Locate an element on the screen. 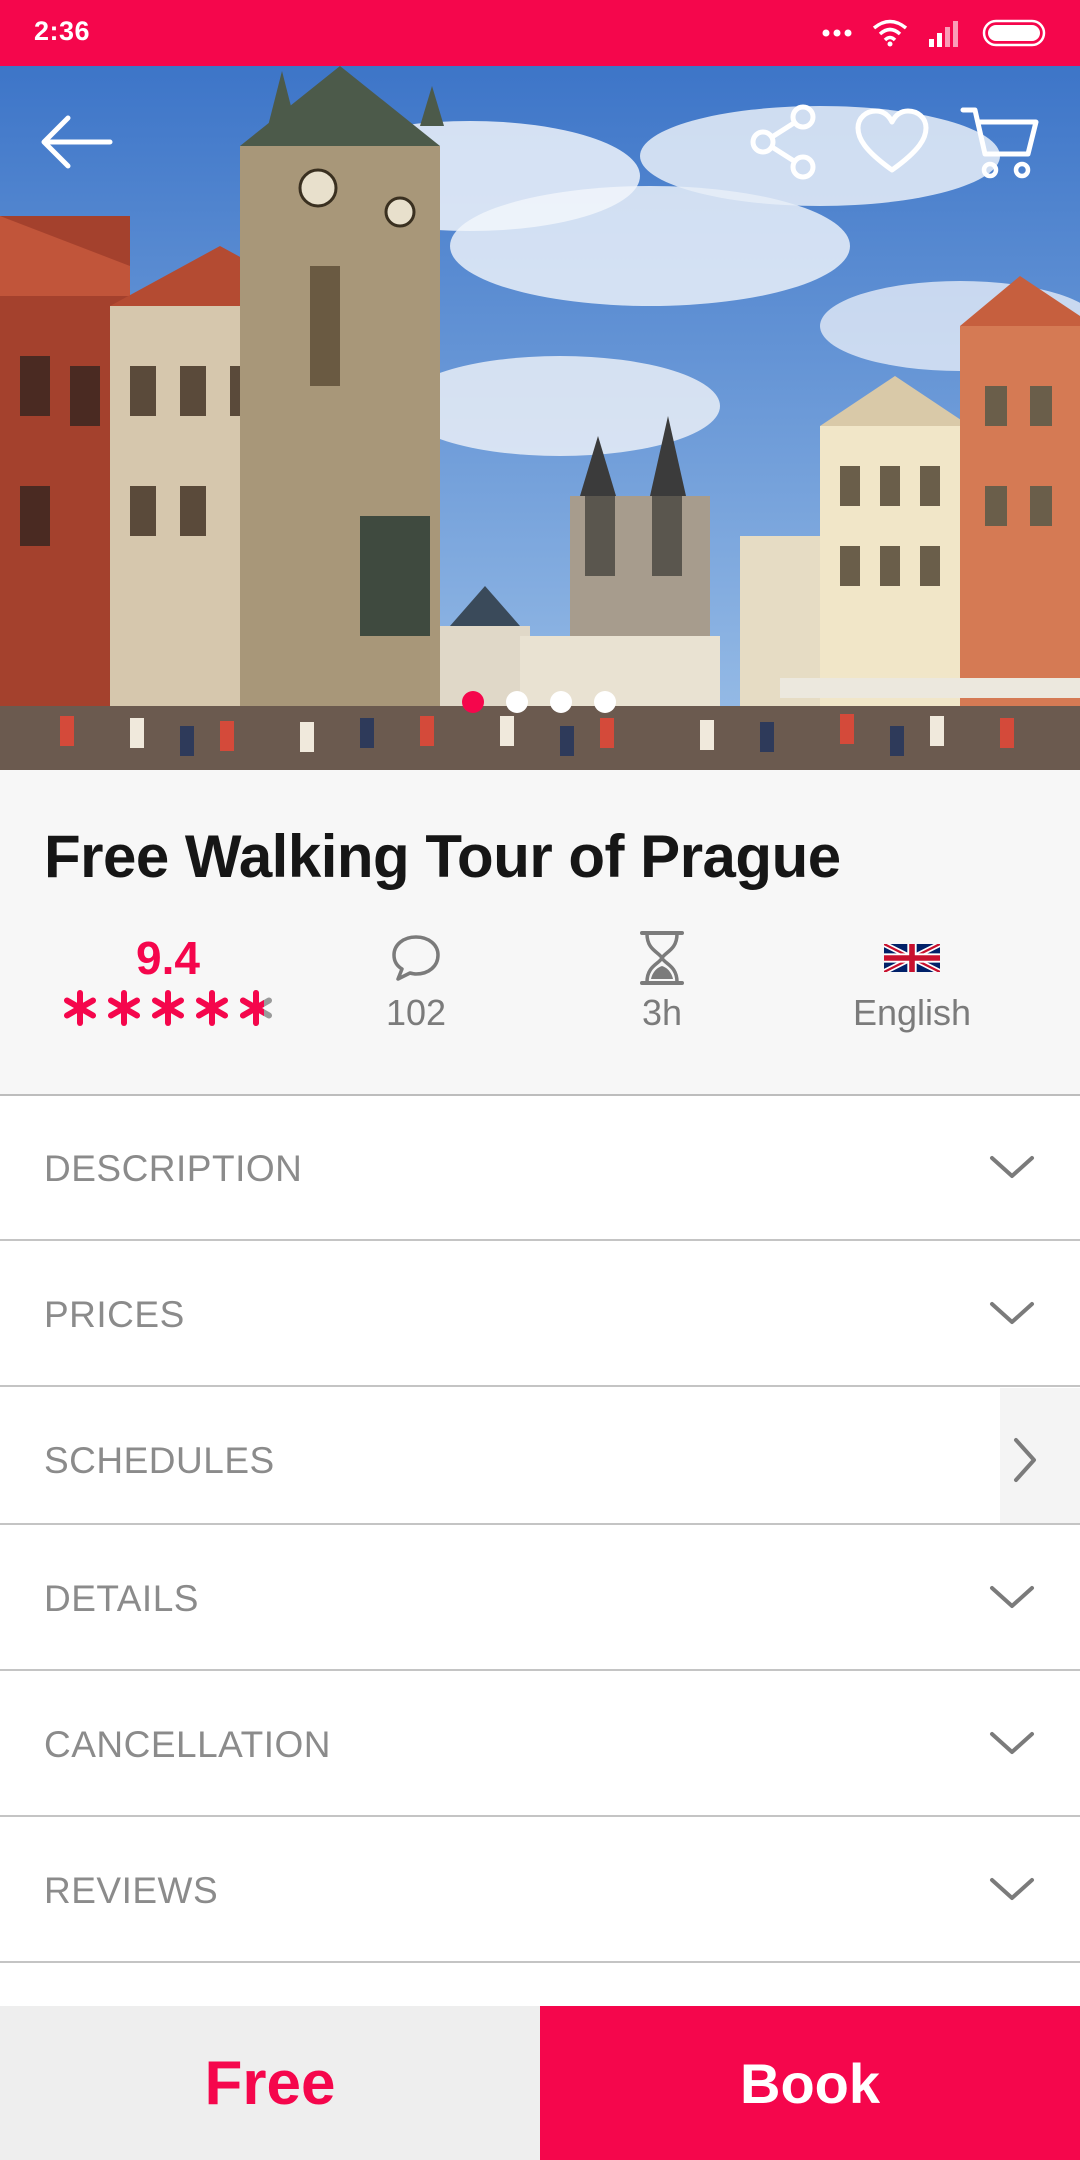  cart-icon is located at coordinates (999, 143).